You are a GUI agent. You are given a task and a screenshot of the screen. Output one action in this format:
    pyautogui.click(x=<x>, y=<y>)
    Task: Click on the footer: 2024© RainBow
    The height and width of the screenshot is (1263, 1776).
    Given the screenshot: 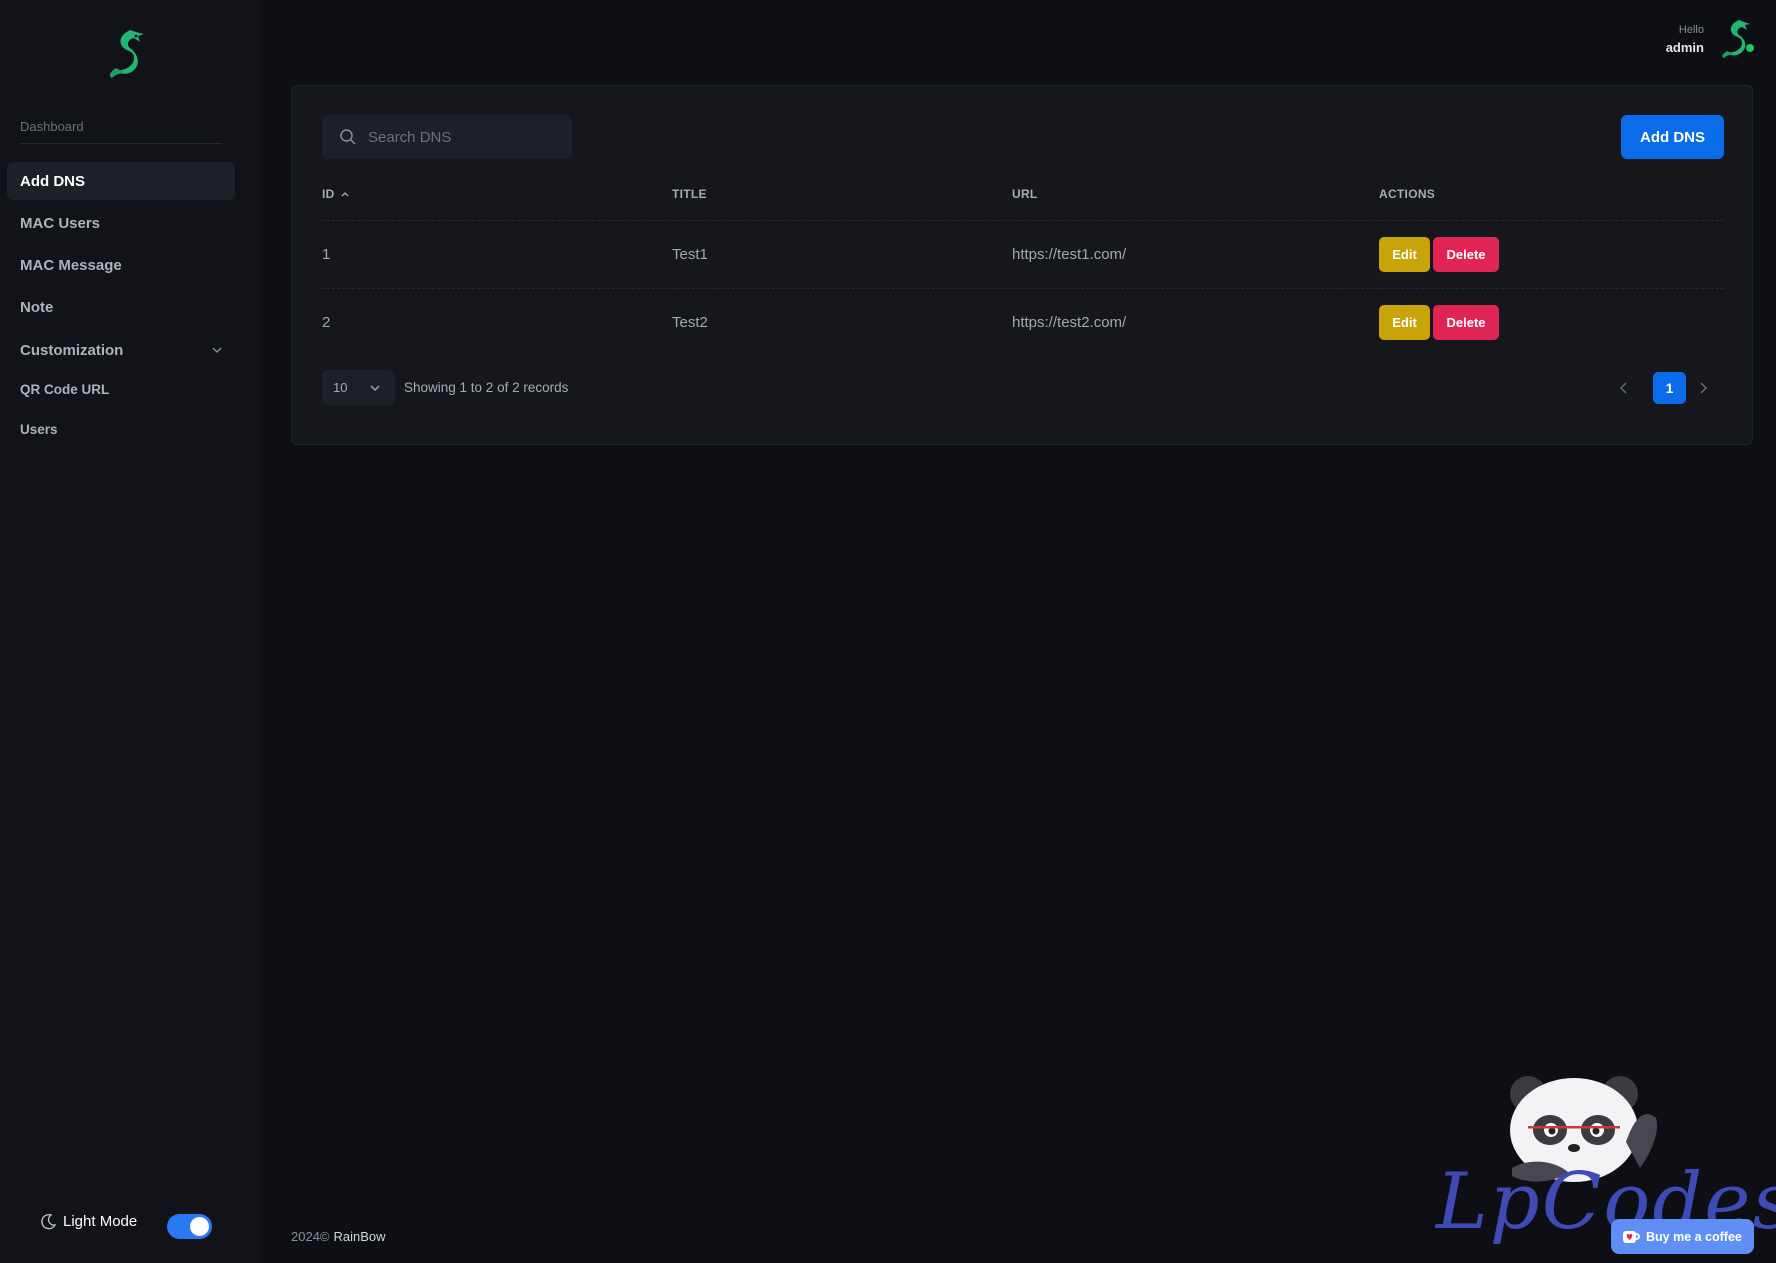 What is the action you would take?
    pyautogui.click(x=338, y=1236)
    